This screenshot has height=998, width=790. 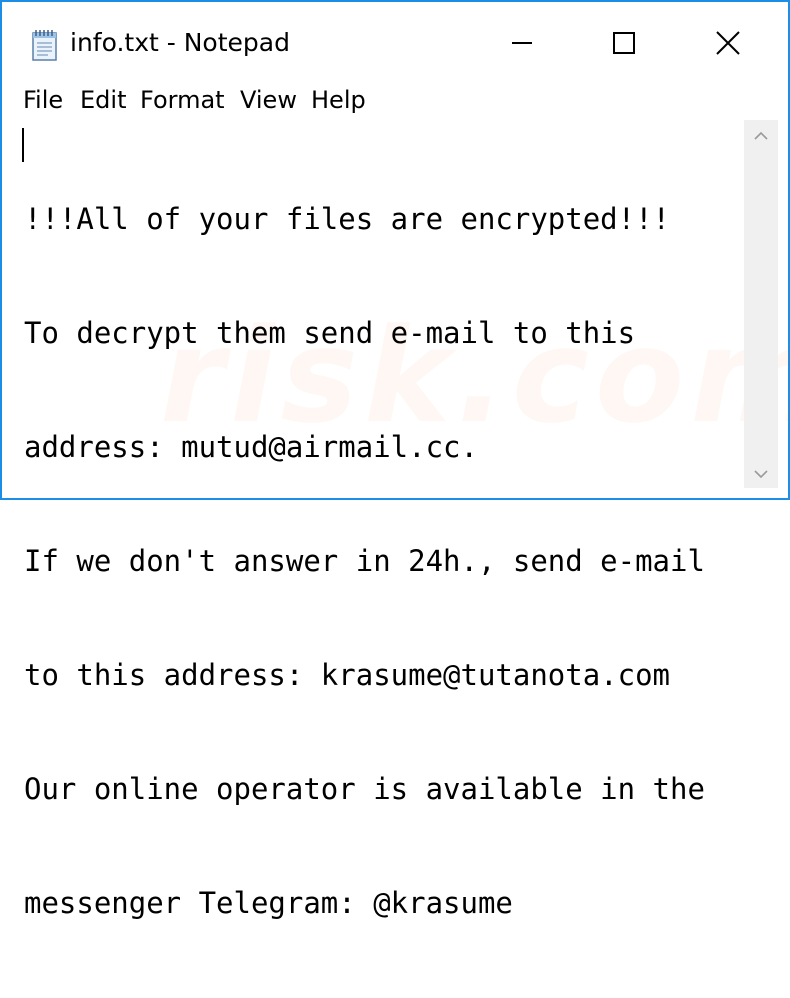 I want to click on scroll-down-button, so click(x=761, y=473).